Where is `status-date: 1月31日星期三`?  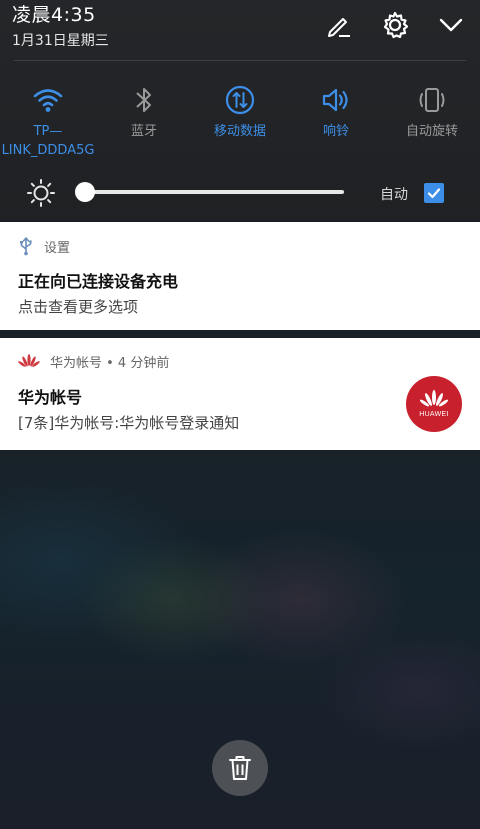 status-date: 1月31日星期三 is located at coordinates (60, 41).